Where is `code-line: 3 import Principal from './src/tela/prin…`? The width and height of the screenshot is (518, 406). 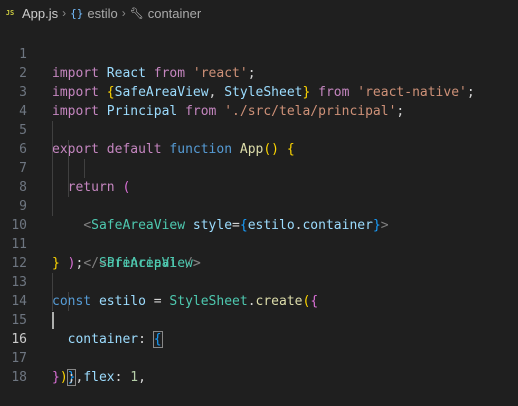
code-line: 3 import Principal from './src/tela/prin… is located at coordinates (259, 91).